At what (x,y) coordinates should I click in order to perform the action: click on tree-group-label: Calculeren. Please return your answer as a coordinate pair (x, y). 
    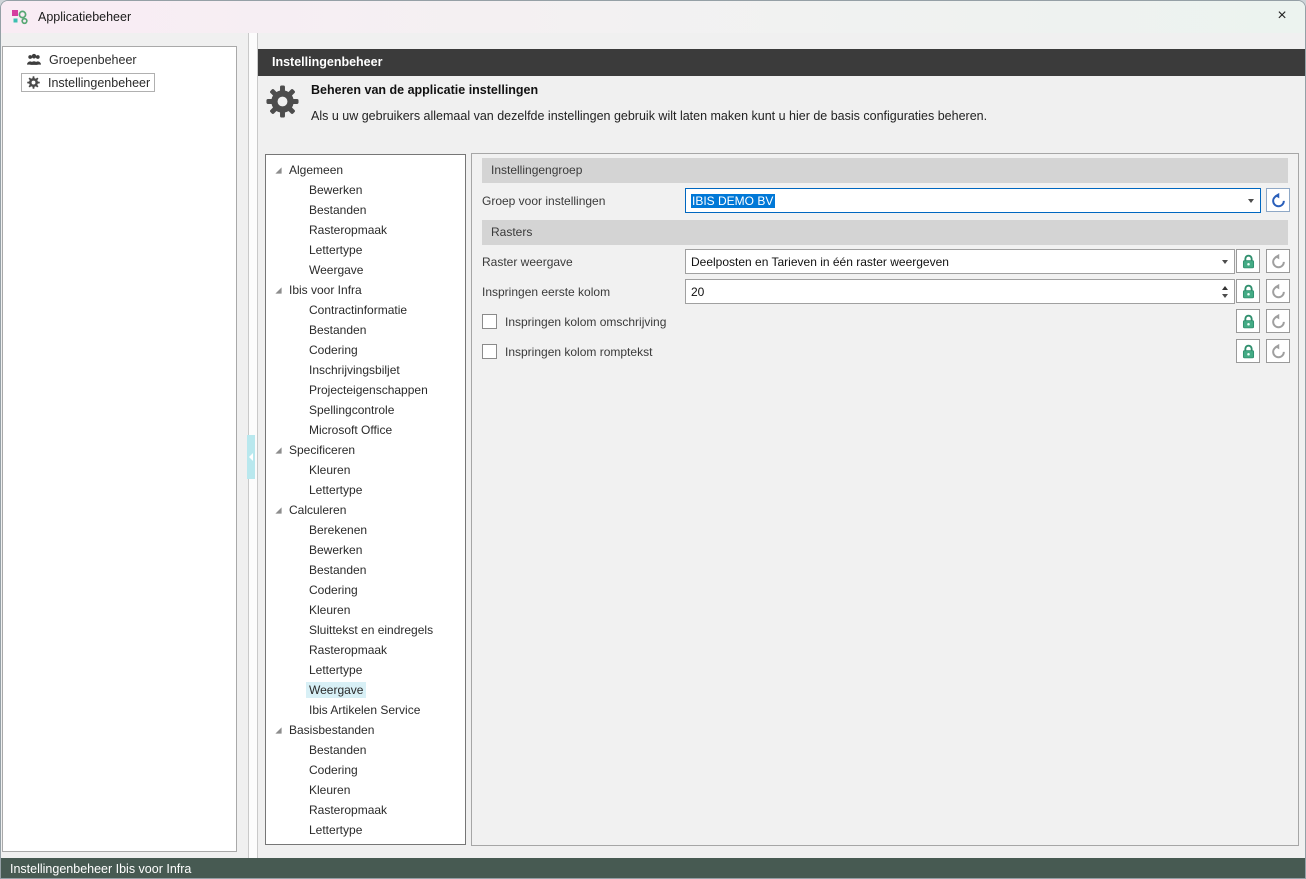
    Looking at the image, I should click on (318, 510).